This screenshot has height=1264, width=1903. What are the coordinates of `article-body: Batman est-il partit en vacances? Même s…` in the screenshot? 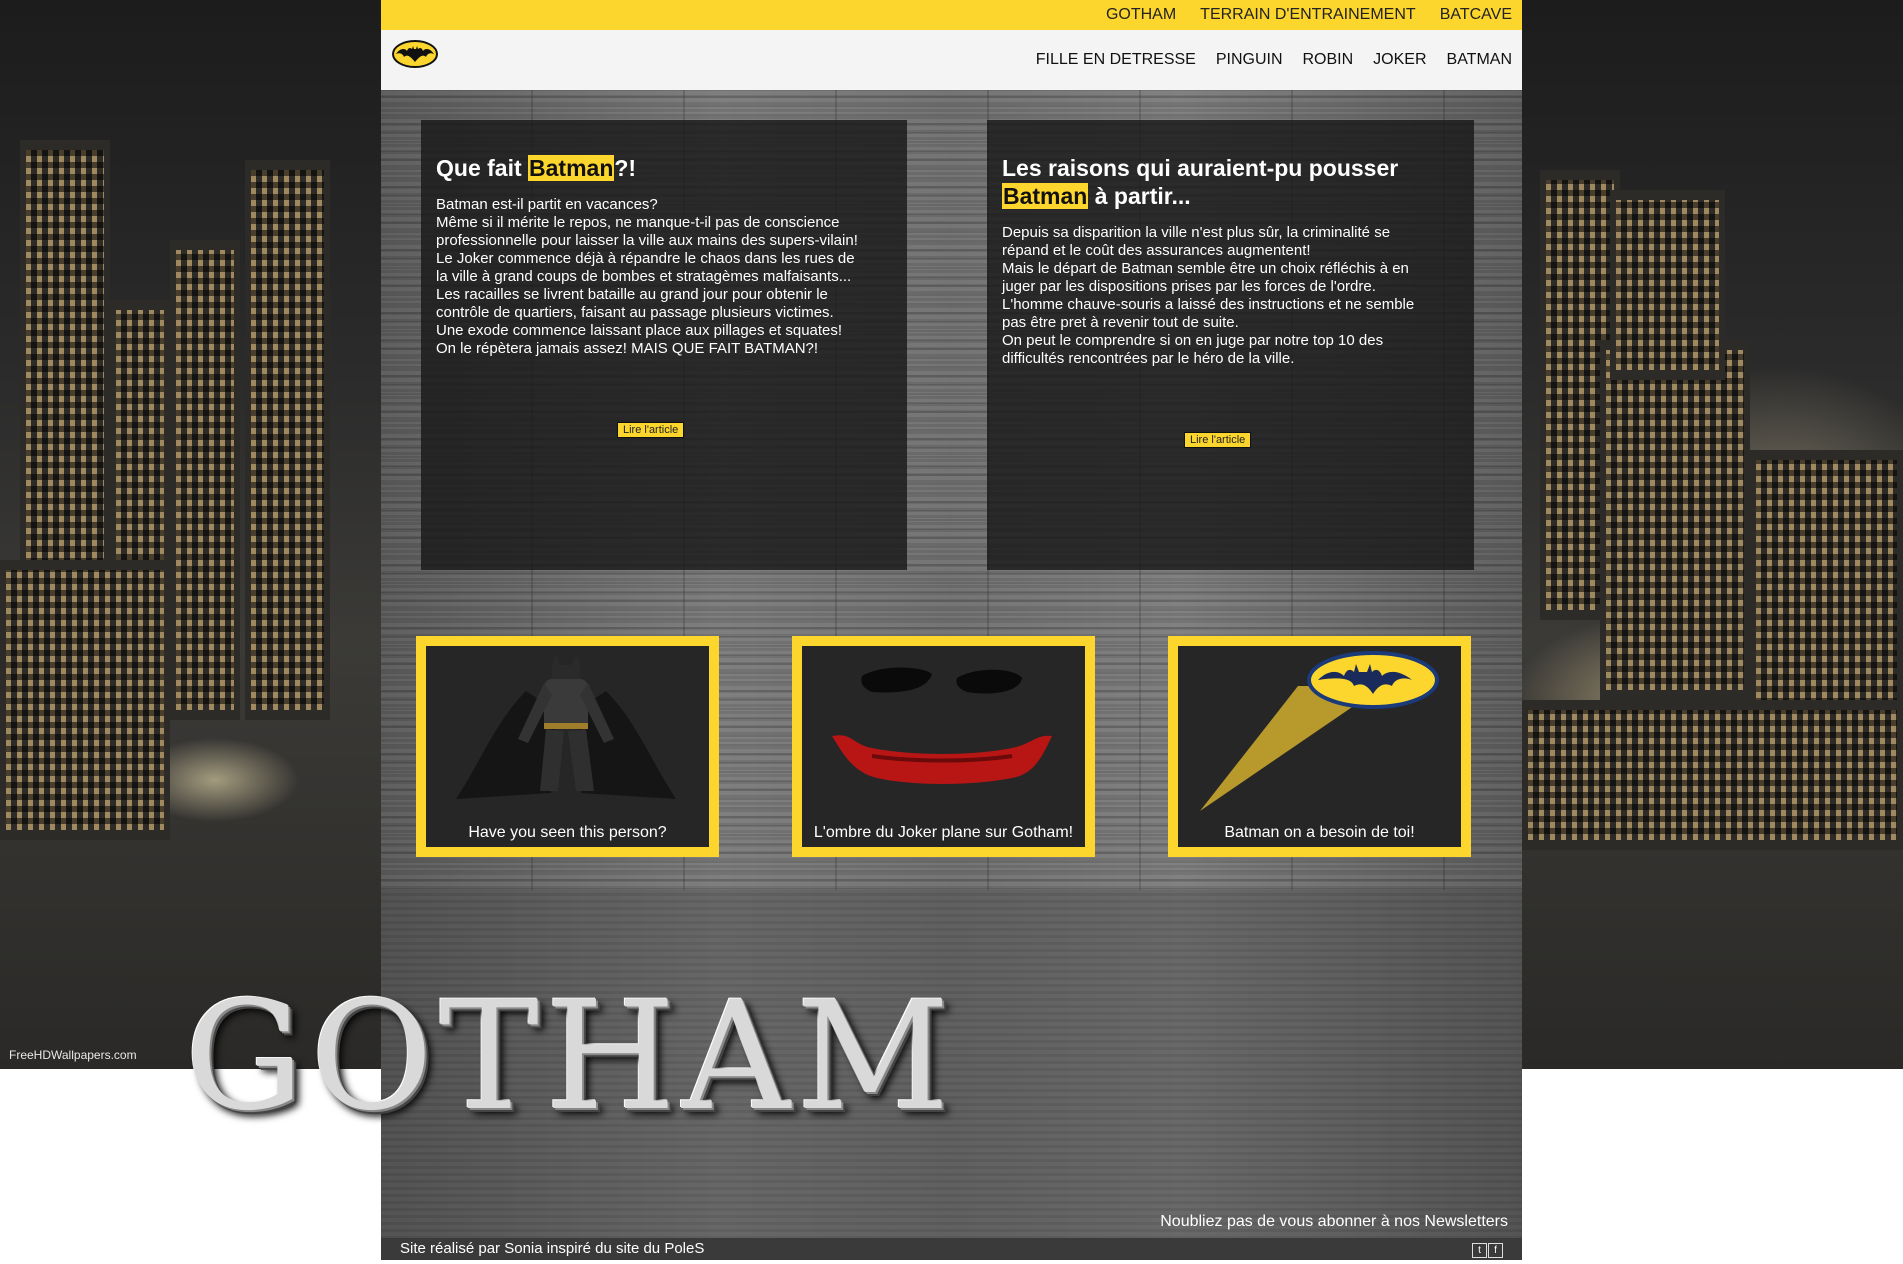 It's located at (647, 276).